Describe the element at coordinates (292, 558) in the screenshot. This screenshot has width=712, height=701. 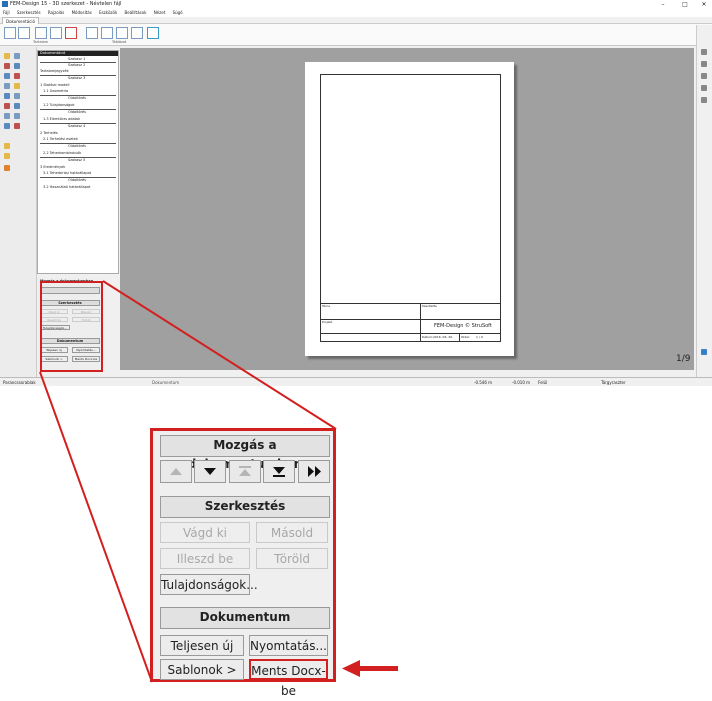
I see `delete-button: Töröld` at that location.